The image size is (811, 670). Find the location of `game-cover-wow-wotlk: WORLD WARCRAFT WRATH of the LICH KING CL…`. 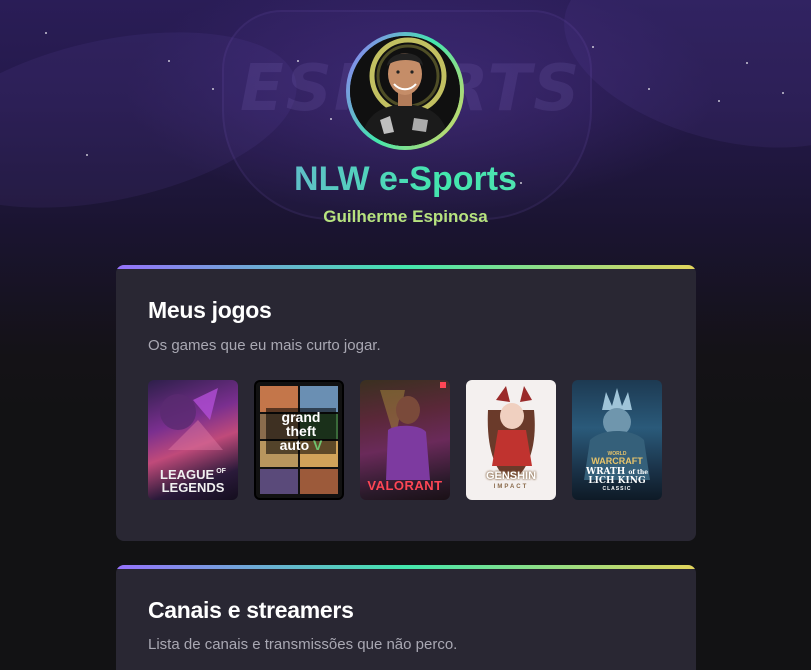

game-cover-wow-wotlk: WORLD WARCRAFT WRATH of the LICH KING CL… is located at coordinates (617, 440).